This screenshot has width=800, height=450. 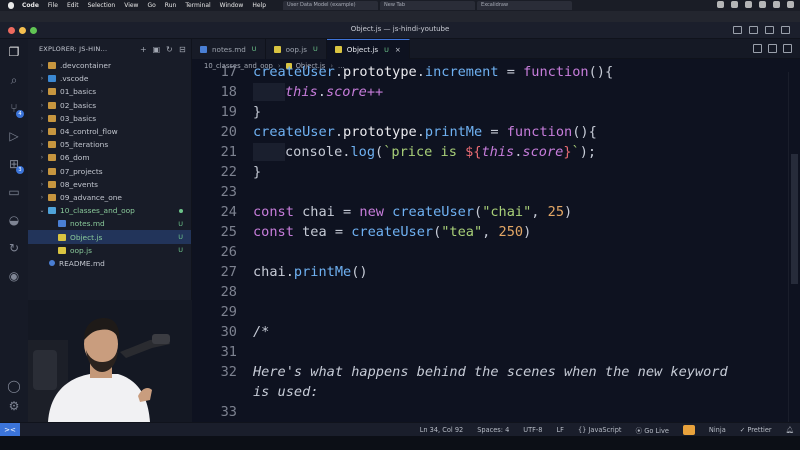 What do you see at coordinates (600, 430) in the screenshot?
I see `language-mode: {} JavaScript` at bounding box center [600, 430].